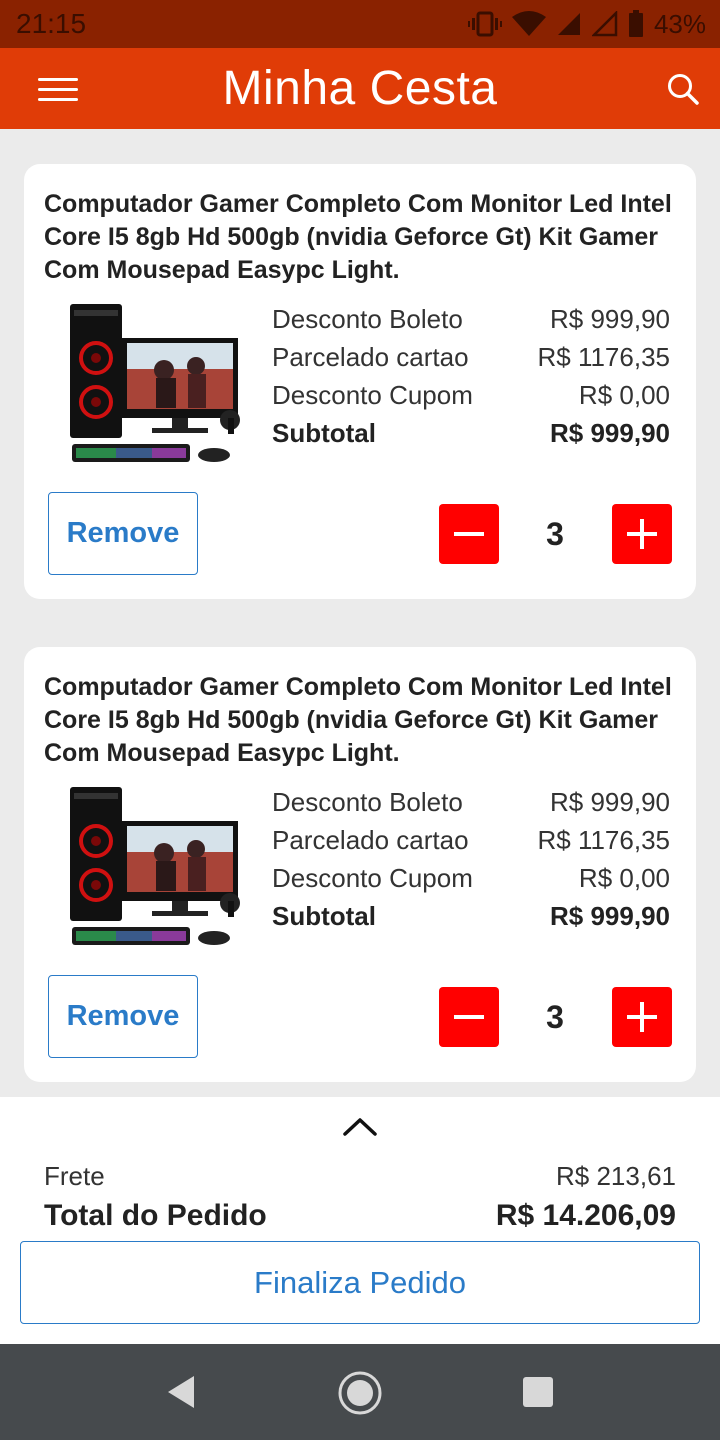 This screenshot has width=720, height=1440. What do you see at coordinates (58, 90) in the screenshot?
I see `hamburger-menu-icon` at bounding box center [58, 90].